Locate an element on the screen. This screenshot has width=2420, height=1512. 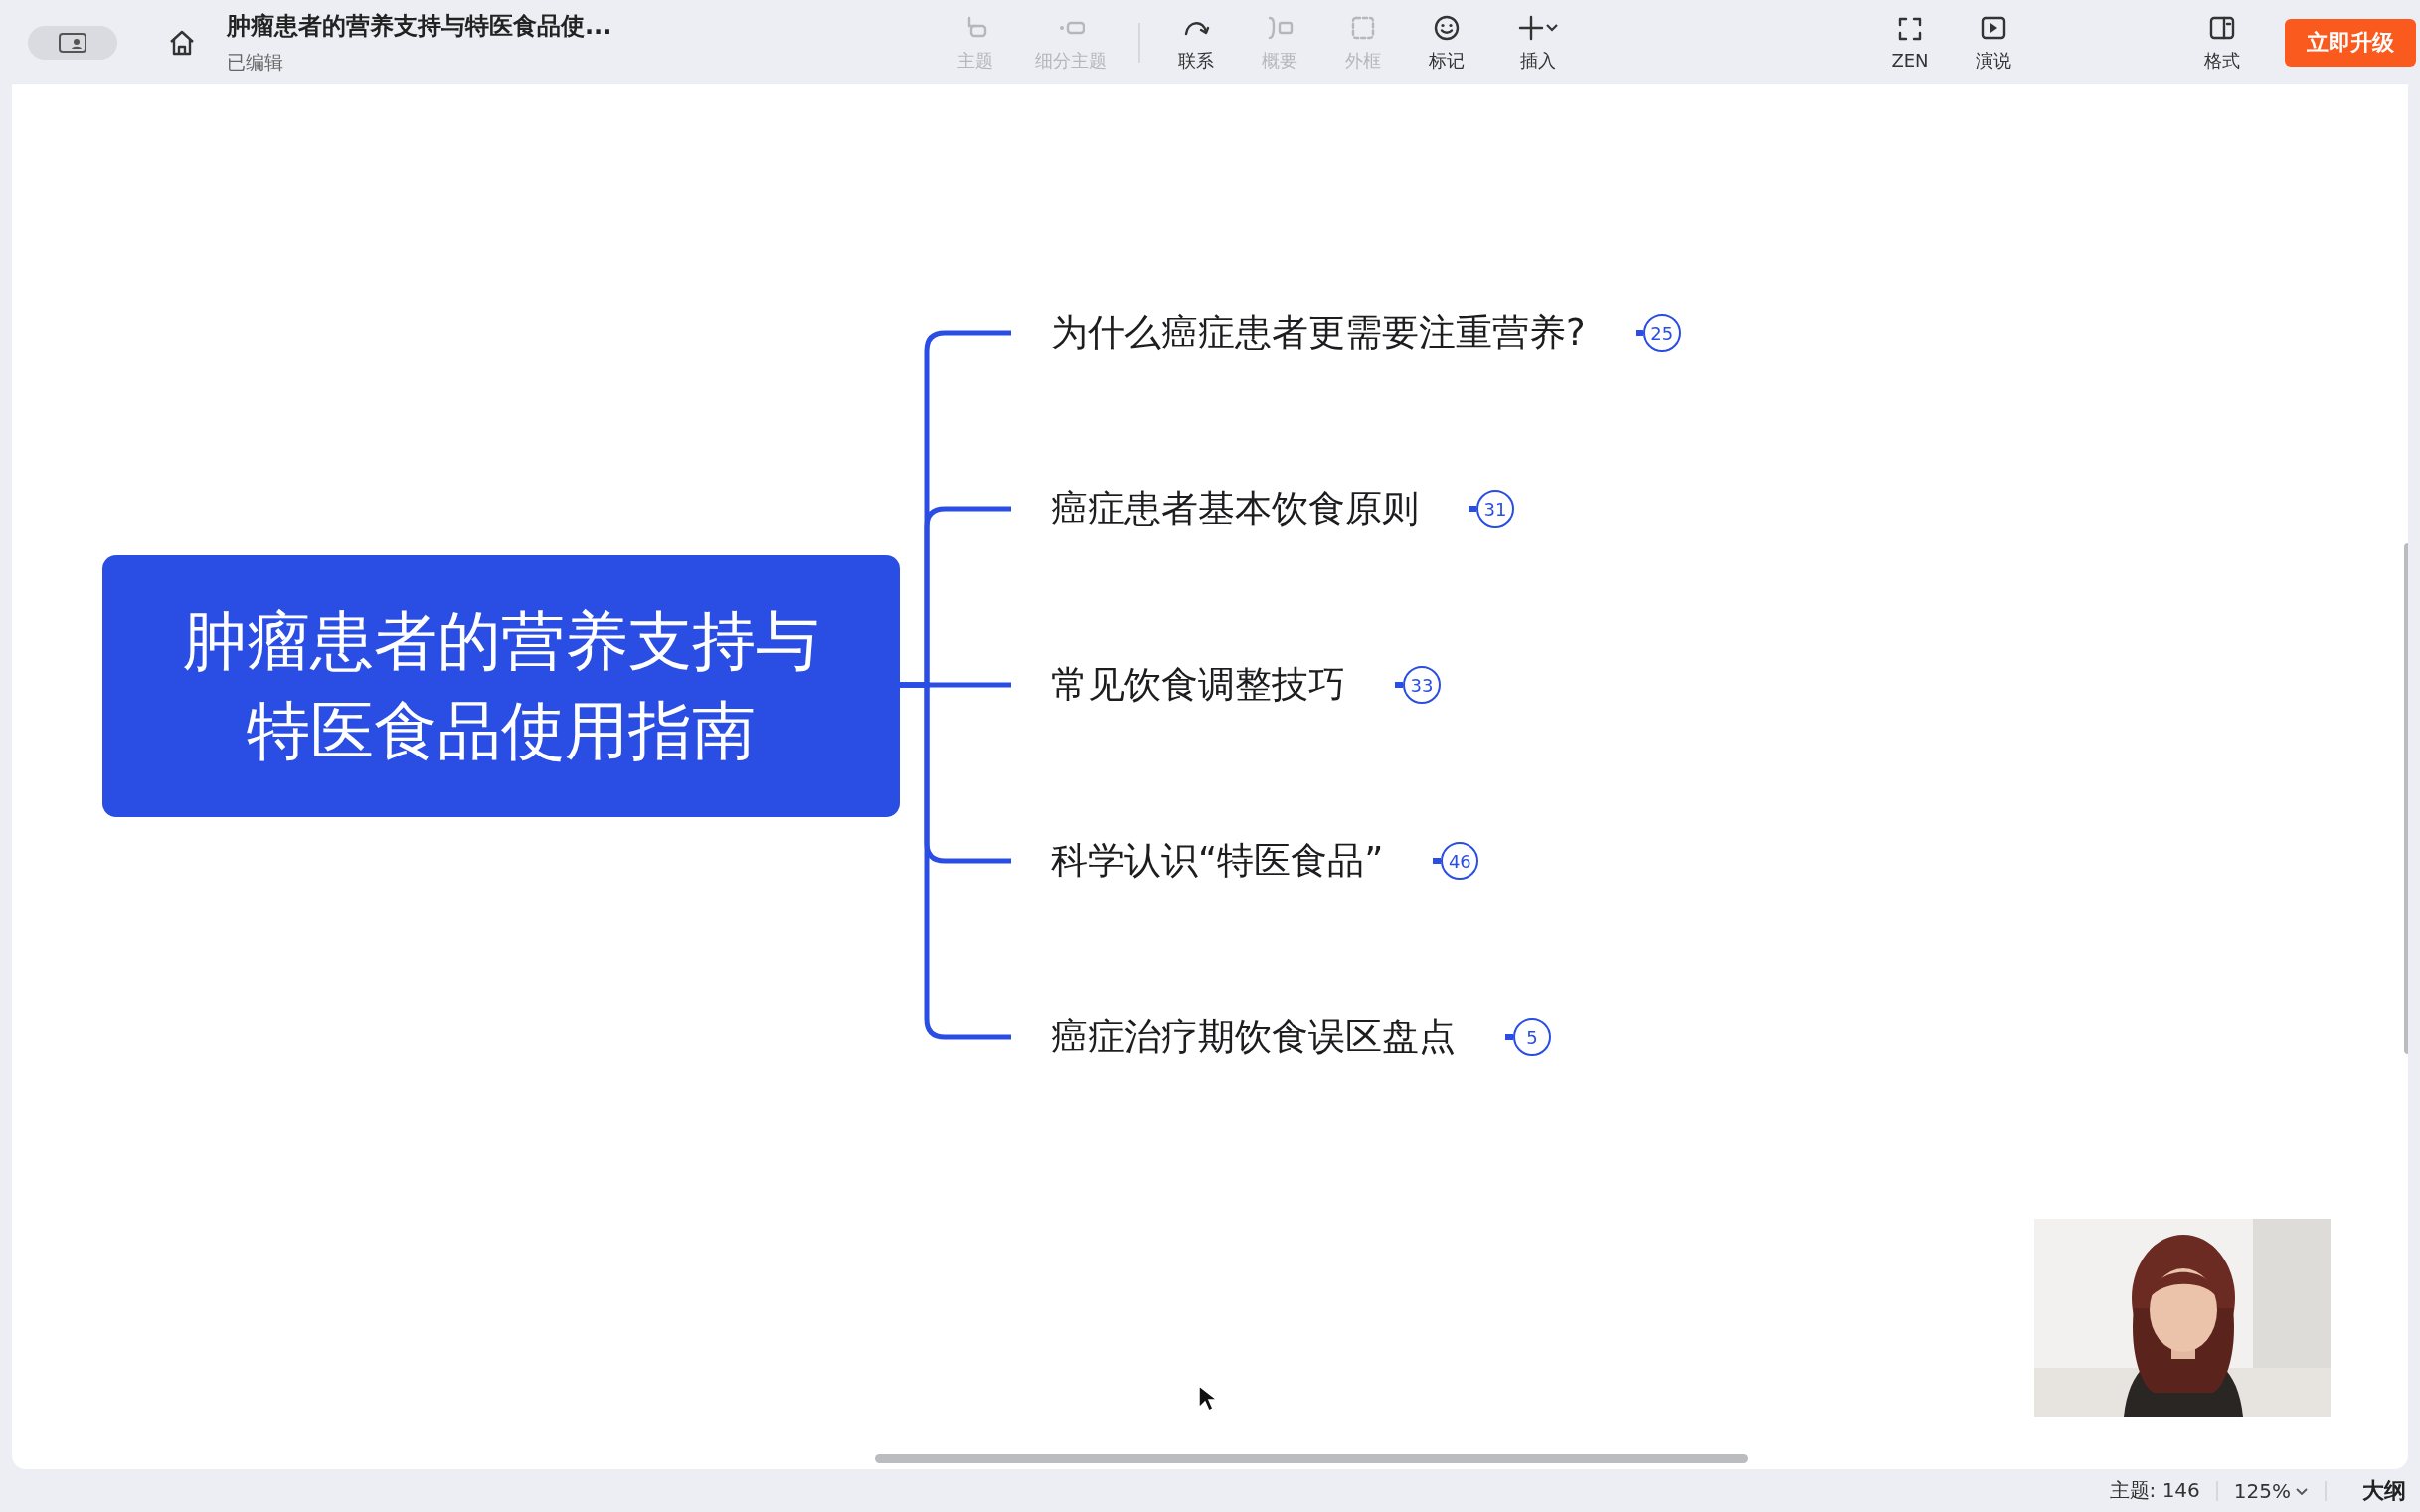
outline-button: 大纲 is located at coordinates (2384, 1490).